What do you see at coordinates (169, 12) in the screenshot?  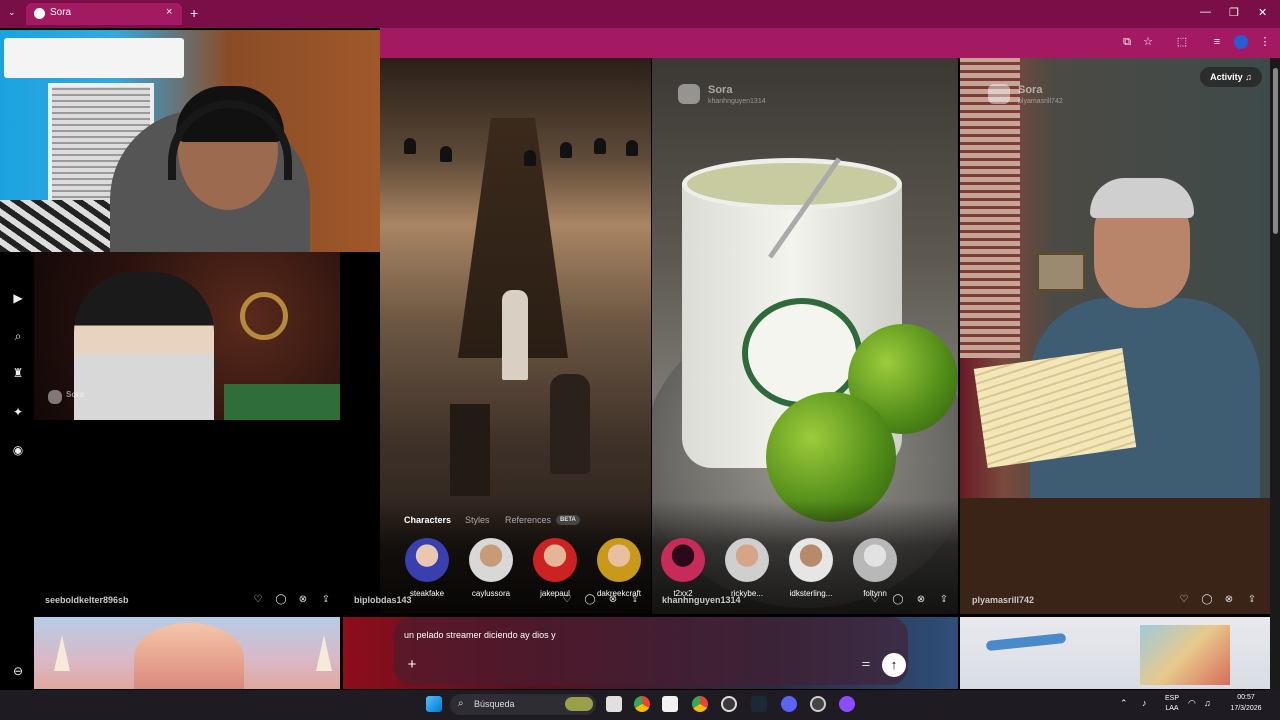 I see `tab-close-button: ×` at bounding box center [169, 12].